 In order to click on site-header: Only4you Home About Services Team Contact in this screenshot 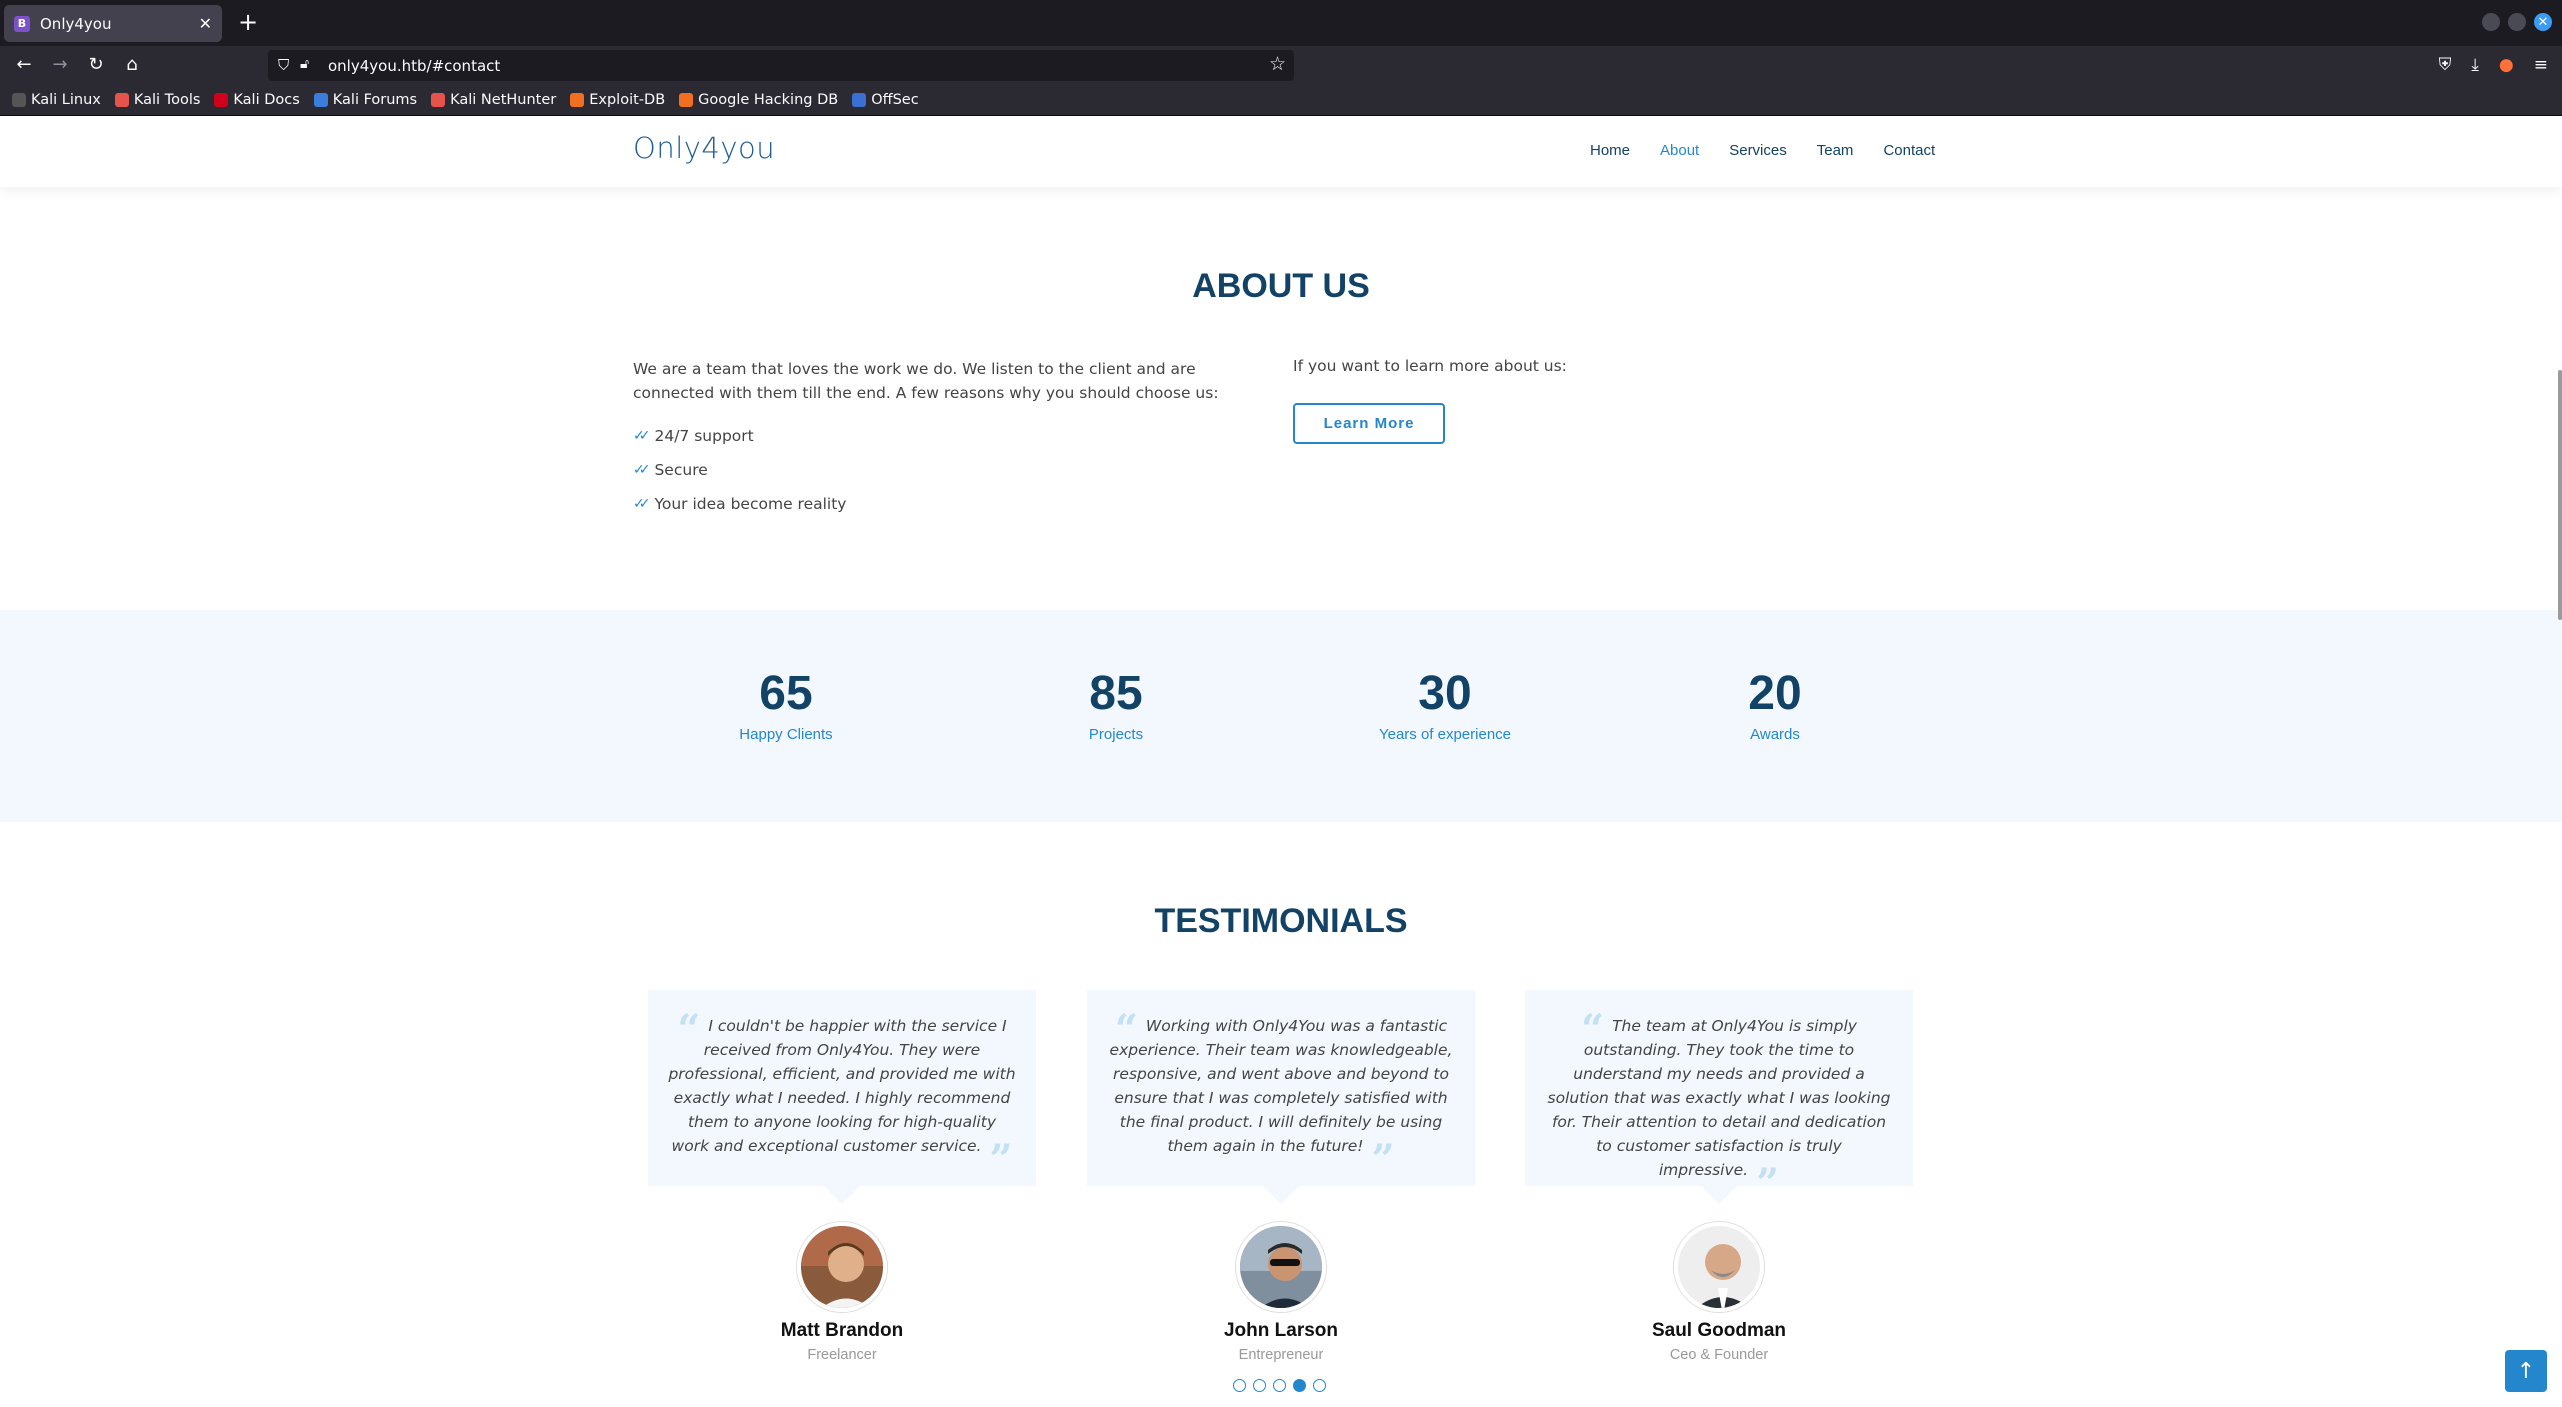, I will do `click(1281, 152)`.